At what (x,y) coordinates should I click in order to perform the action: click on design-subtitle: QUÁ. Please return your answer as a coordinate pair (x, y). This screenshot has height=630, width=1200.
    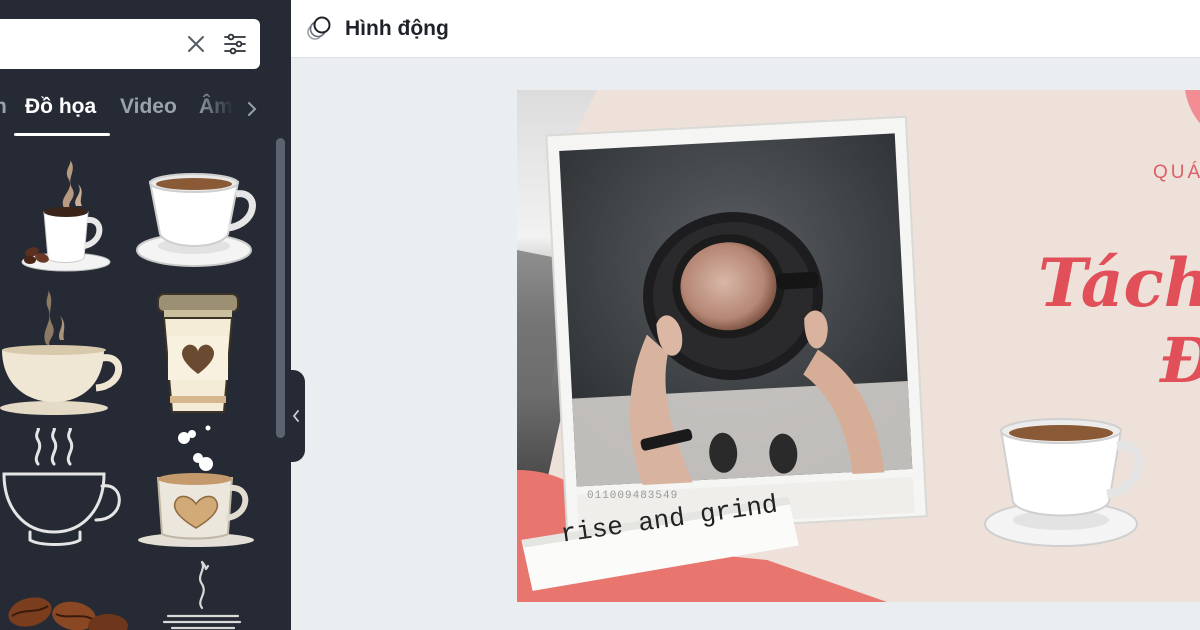
    Looking at the image, I should click on (1176, 172).